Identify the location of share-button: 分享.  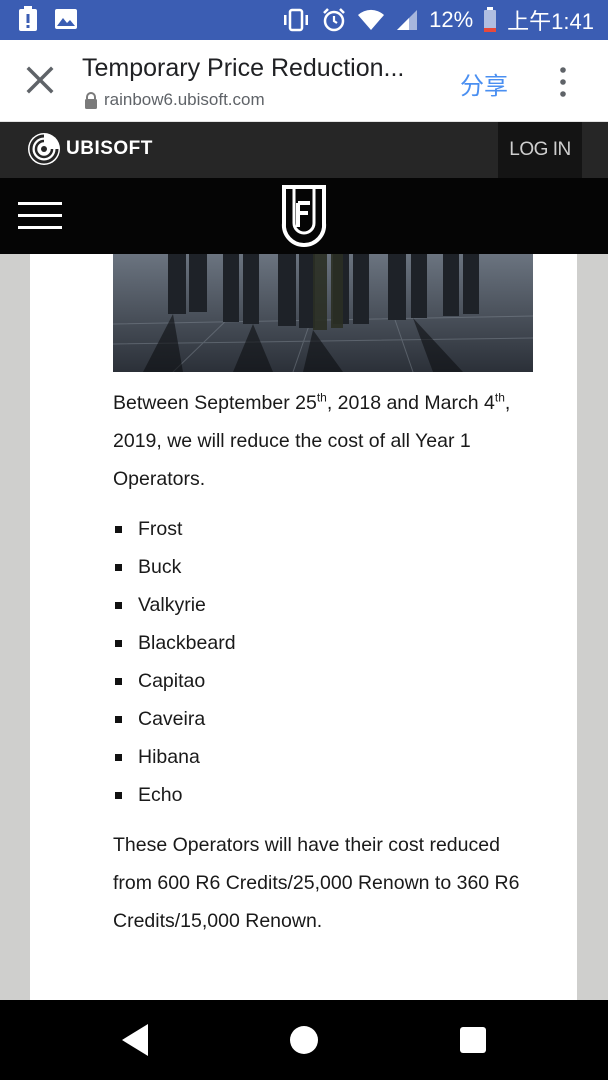
(484, 83).